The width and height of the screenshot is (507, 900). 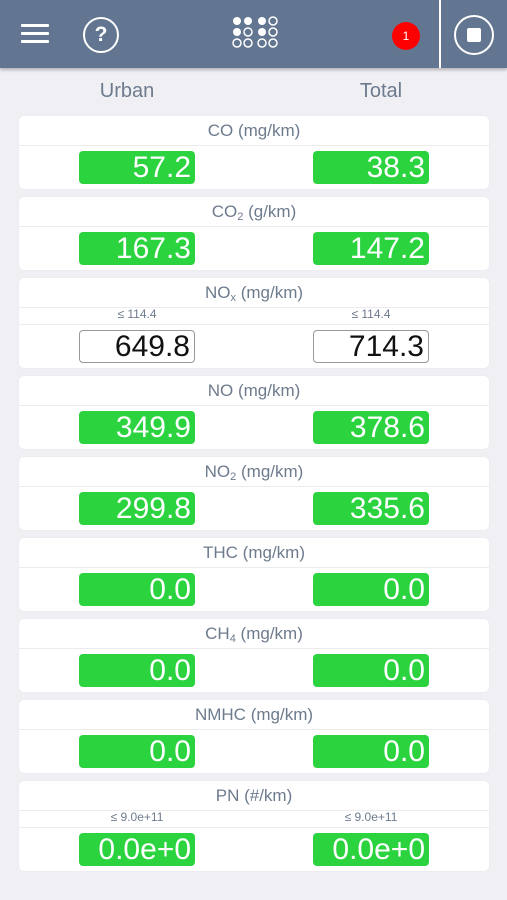 I want to click on urban-value: 0.0e+0, so click(x=137, y=849).